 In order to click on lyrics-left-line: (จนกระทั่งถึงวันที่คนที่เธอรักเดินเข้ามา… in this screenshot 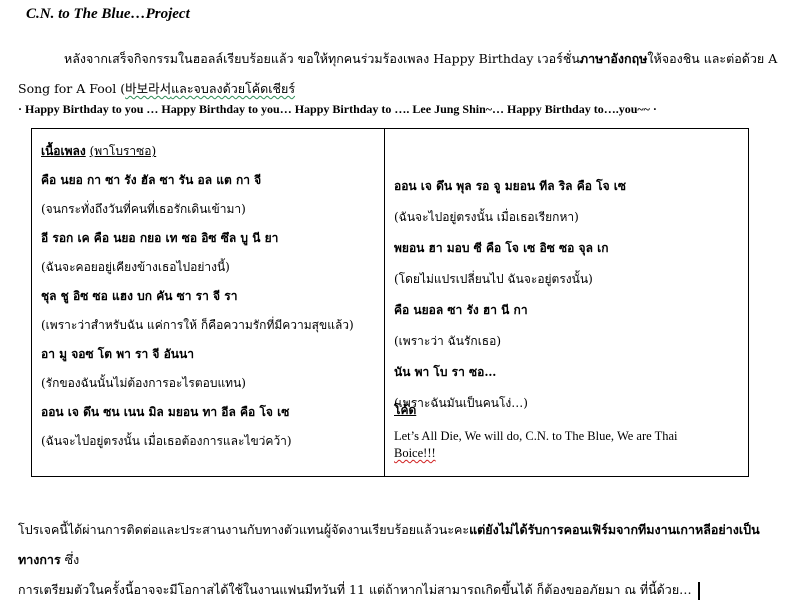, I will do `click(143, 209)`.